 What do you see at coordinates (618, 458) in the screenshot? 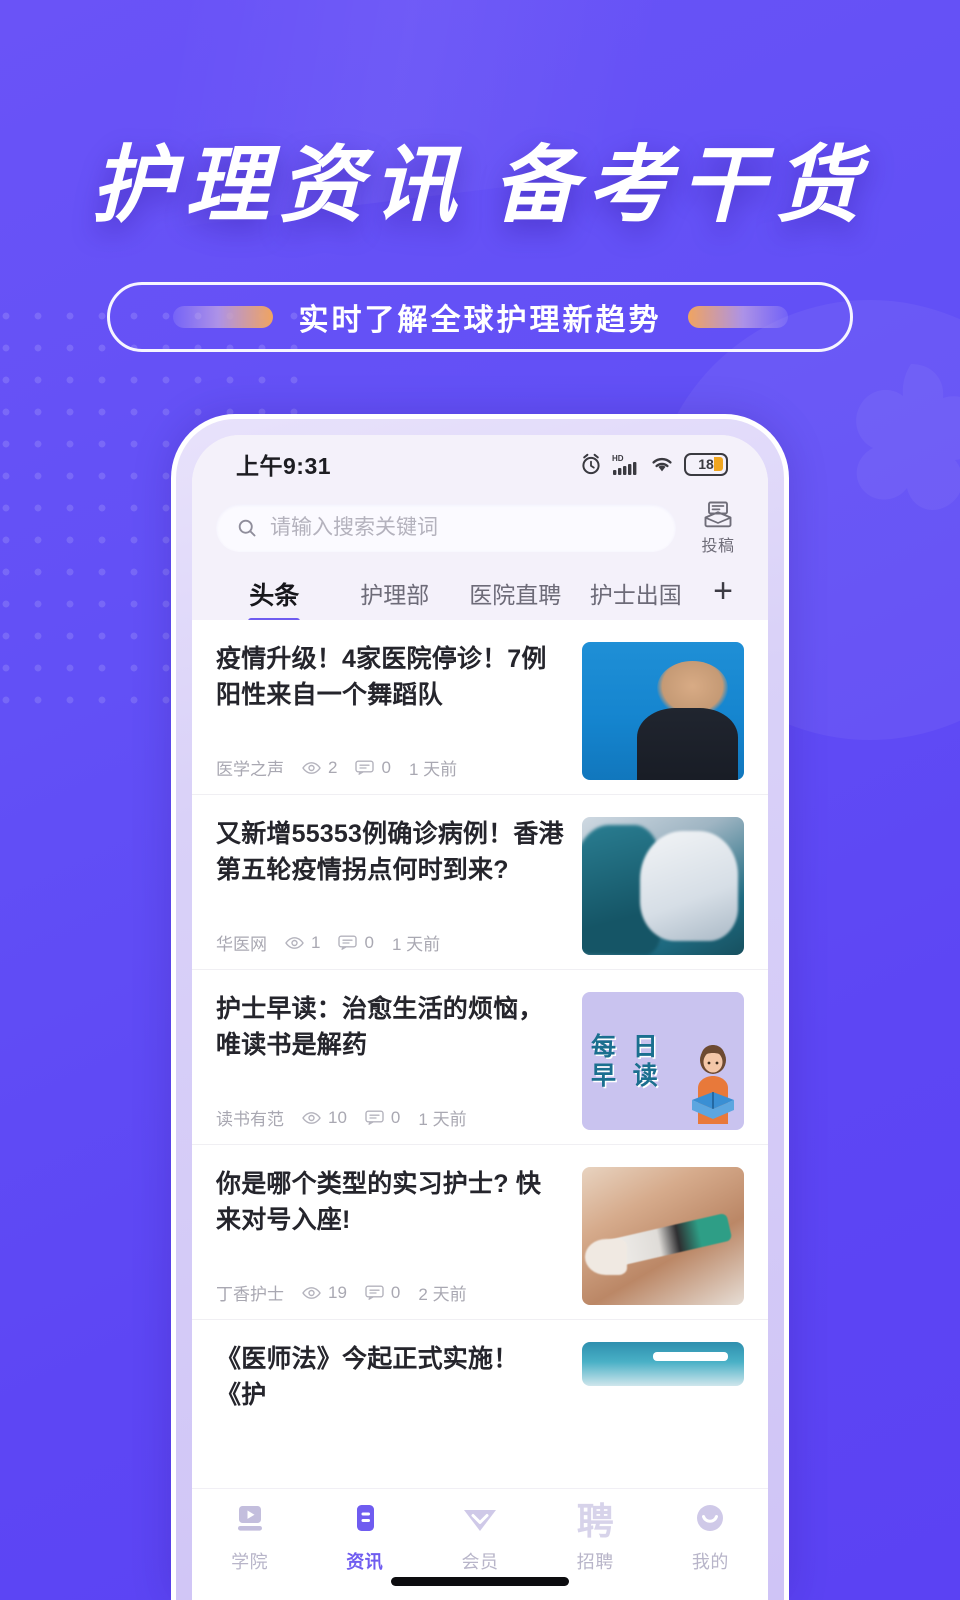
I see `svg-text: HD` at bounding box center [618, 458].